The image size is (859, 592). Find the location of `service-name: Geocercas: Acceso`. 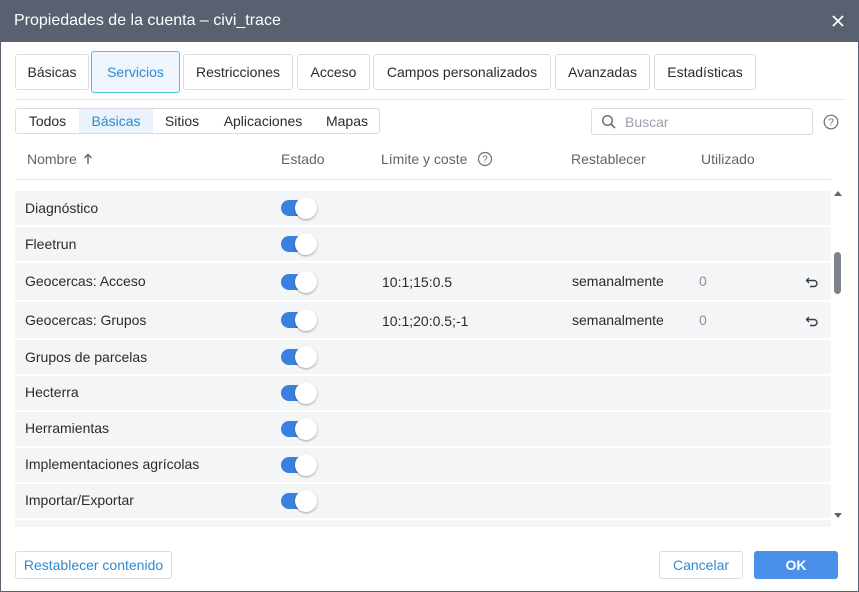

service-name: Geocercas: Acceso is located at coordinates (85, 281).